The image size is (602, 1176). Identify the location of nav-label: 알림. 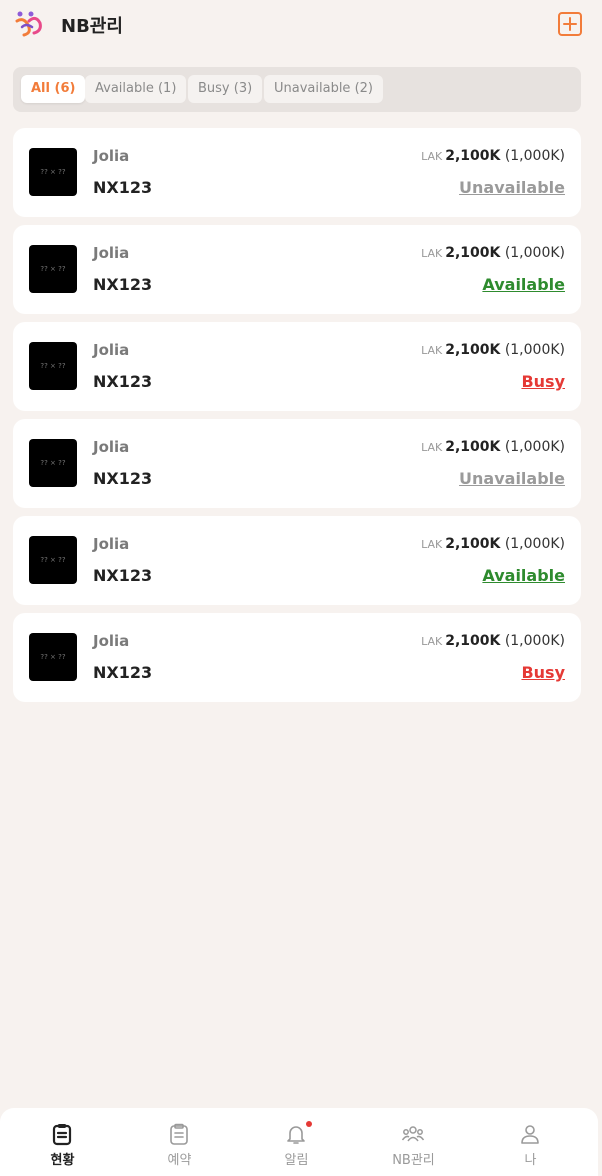
(296, 1160).